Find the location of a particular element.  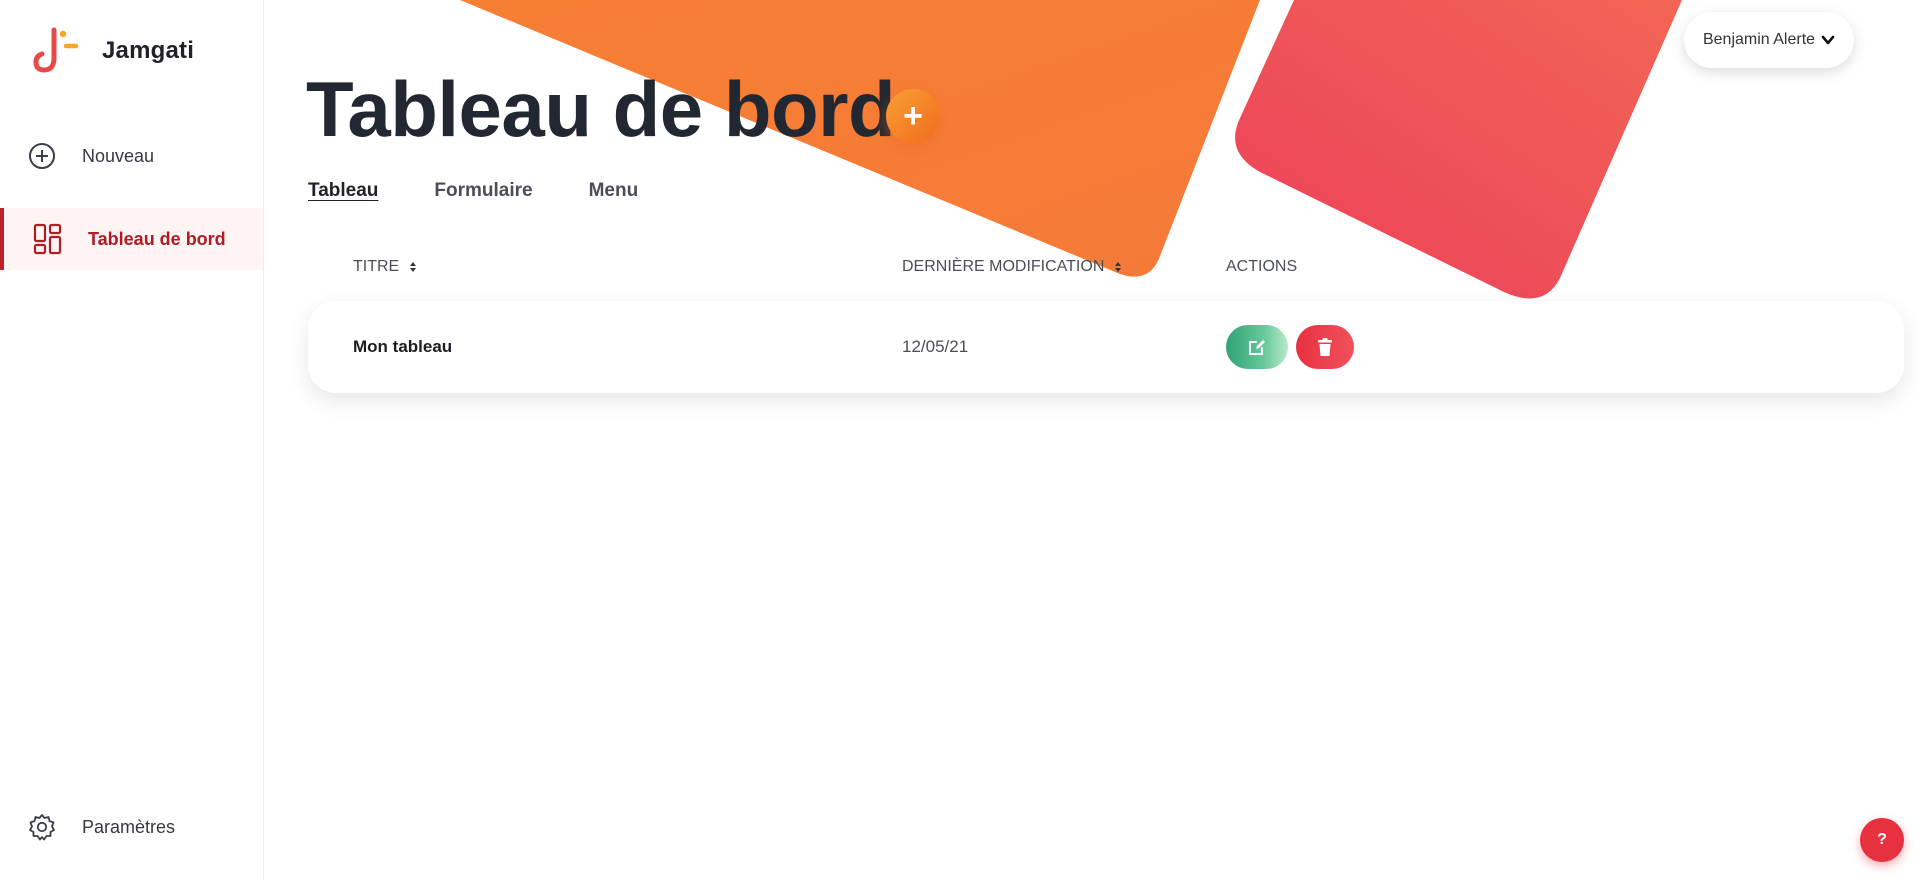

table-header: TITRE DERNIÈRE MODIFICATION ACTIONS is located at coordinates (960, 269).